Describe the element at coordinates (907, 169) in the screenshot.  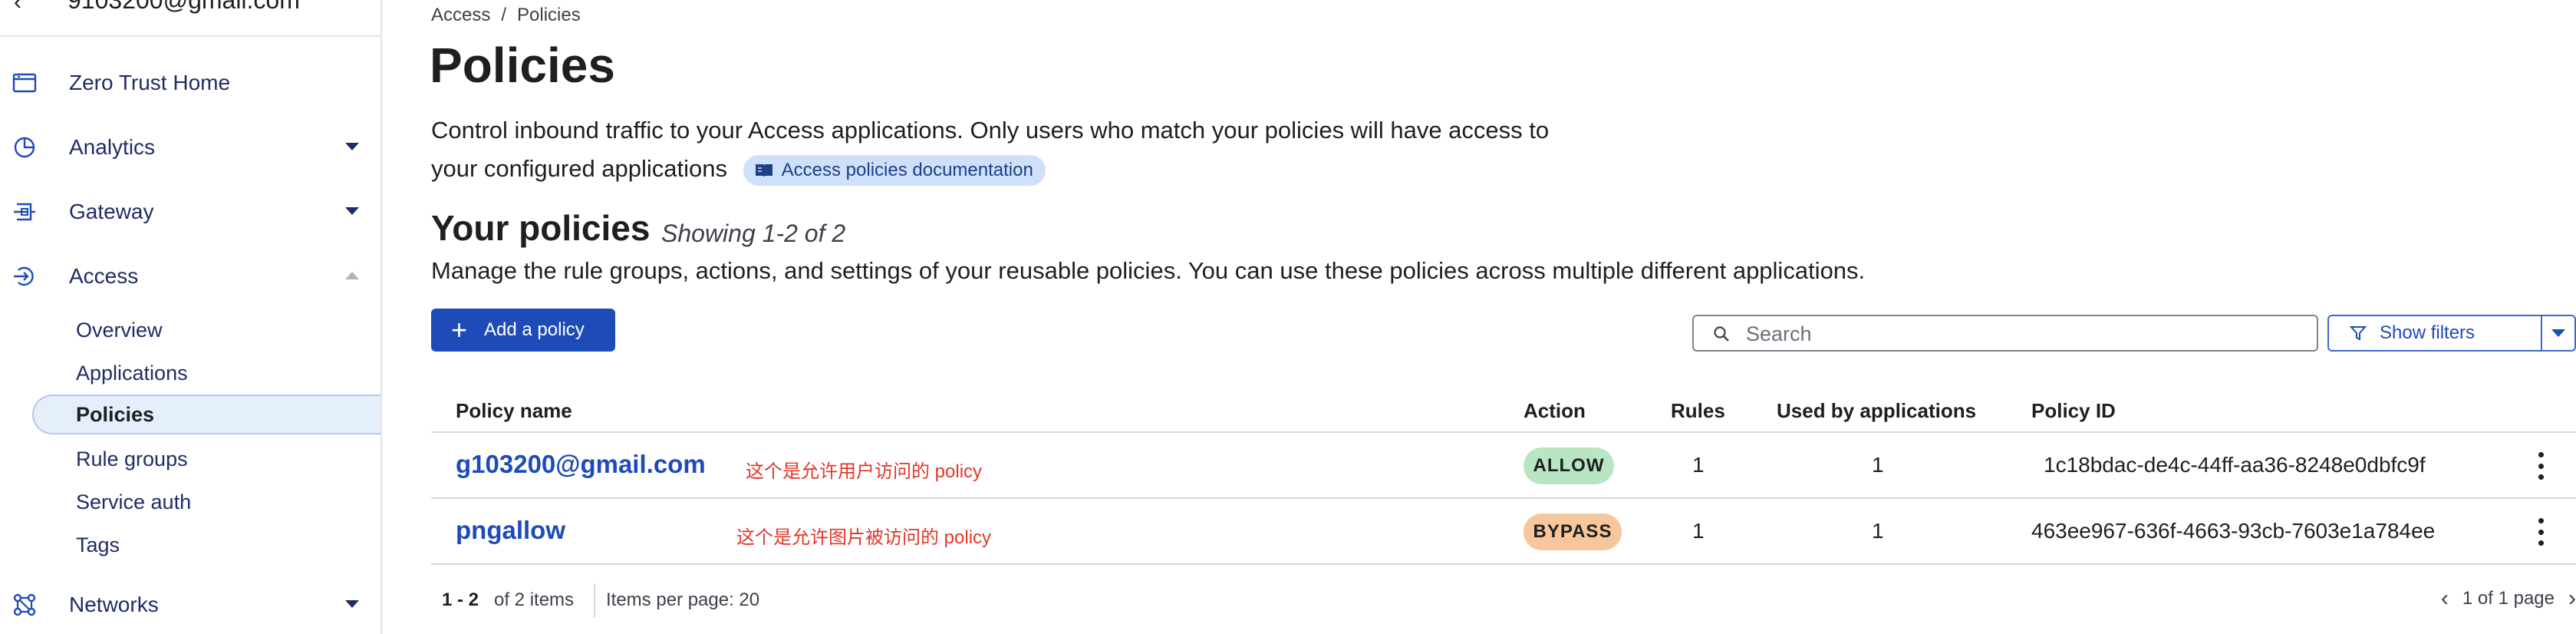
I see `documentation-link-label: Access policies documentation` at that location.